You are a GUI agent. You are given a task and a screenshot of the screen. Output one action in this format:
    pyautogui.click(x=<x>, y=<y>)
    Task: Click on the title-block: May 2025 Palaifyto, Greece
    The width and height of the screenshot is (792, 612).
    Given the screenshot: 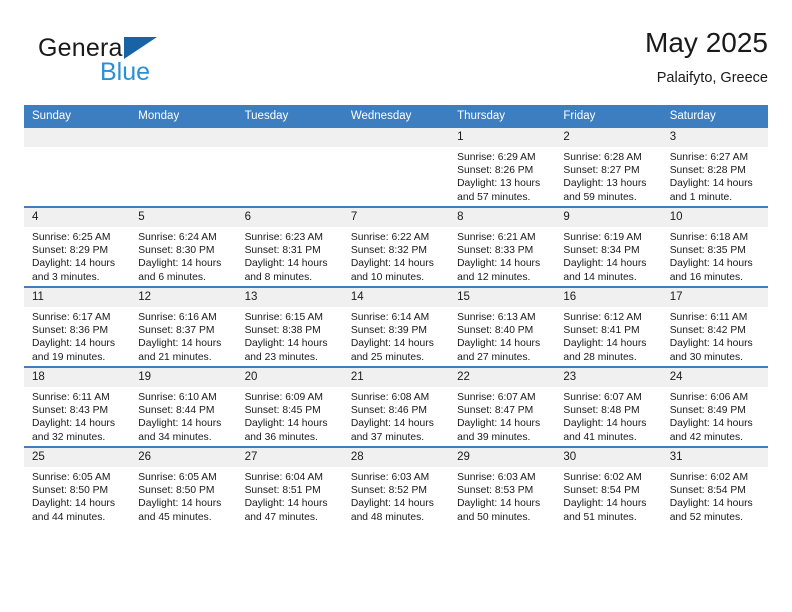 What is the action you would take?
    pyautogui.click(x=706, y=57)
    